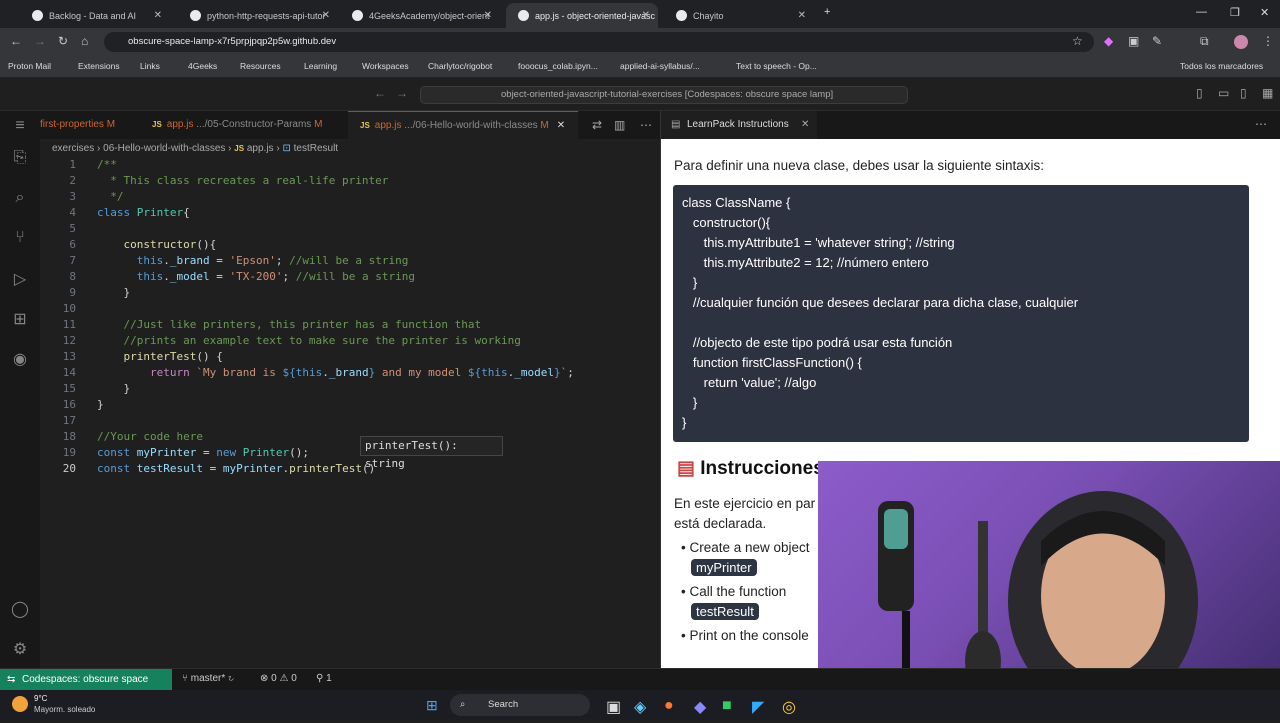  What do you see at coordinates (20, 319) in the screenshot?
I see `extensions-icon: ⊞` at bounding box center [20, 319].